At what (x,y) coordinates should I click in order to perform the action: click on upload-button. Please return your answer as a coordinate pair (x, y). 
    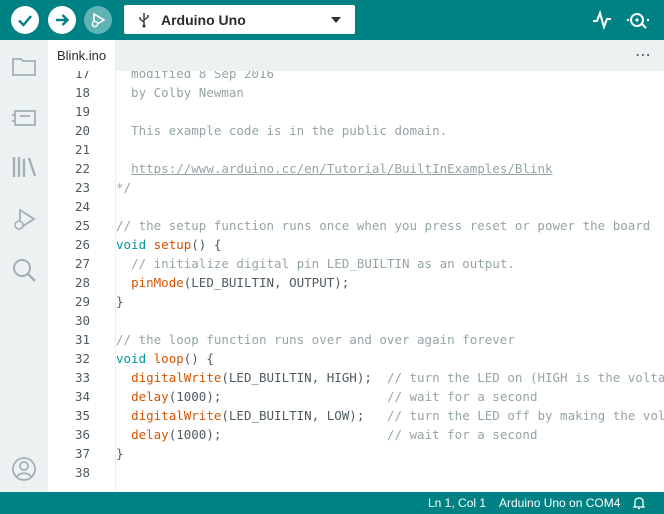
    Looking at the image, I should click on (62, 20).